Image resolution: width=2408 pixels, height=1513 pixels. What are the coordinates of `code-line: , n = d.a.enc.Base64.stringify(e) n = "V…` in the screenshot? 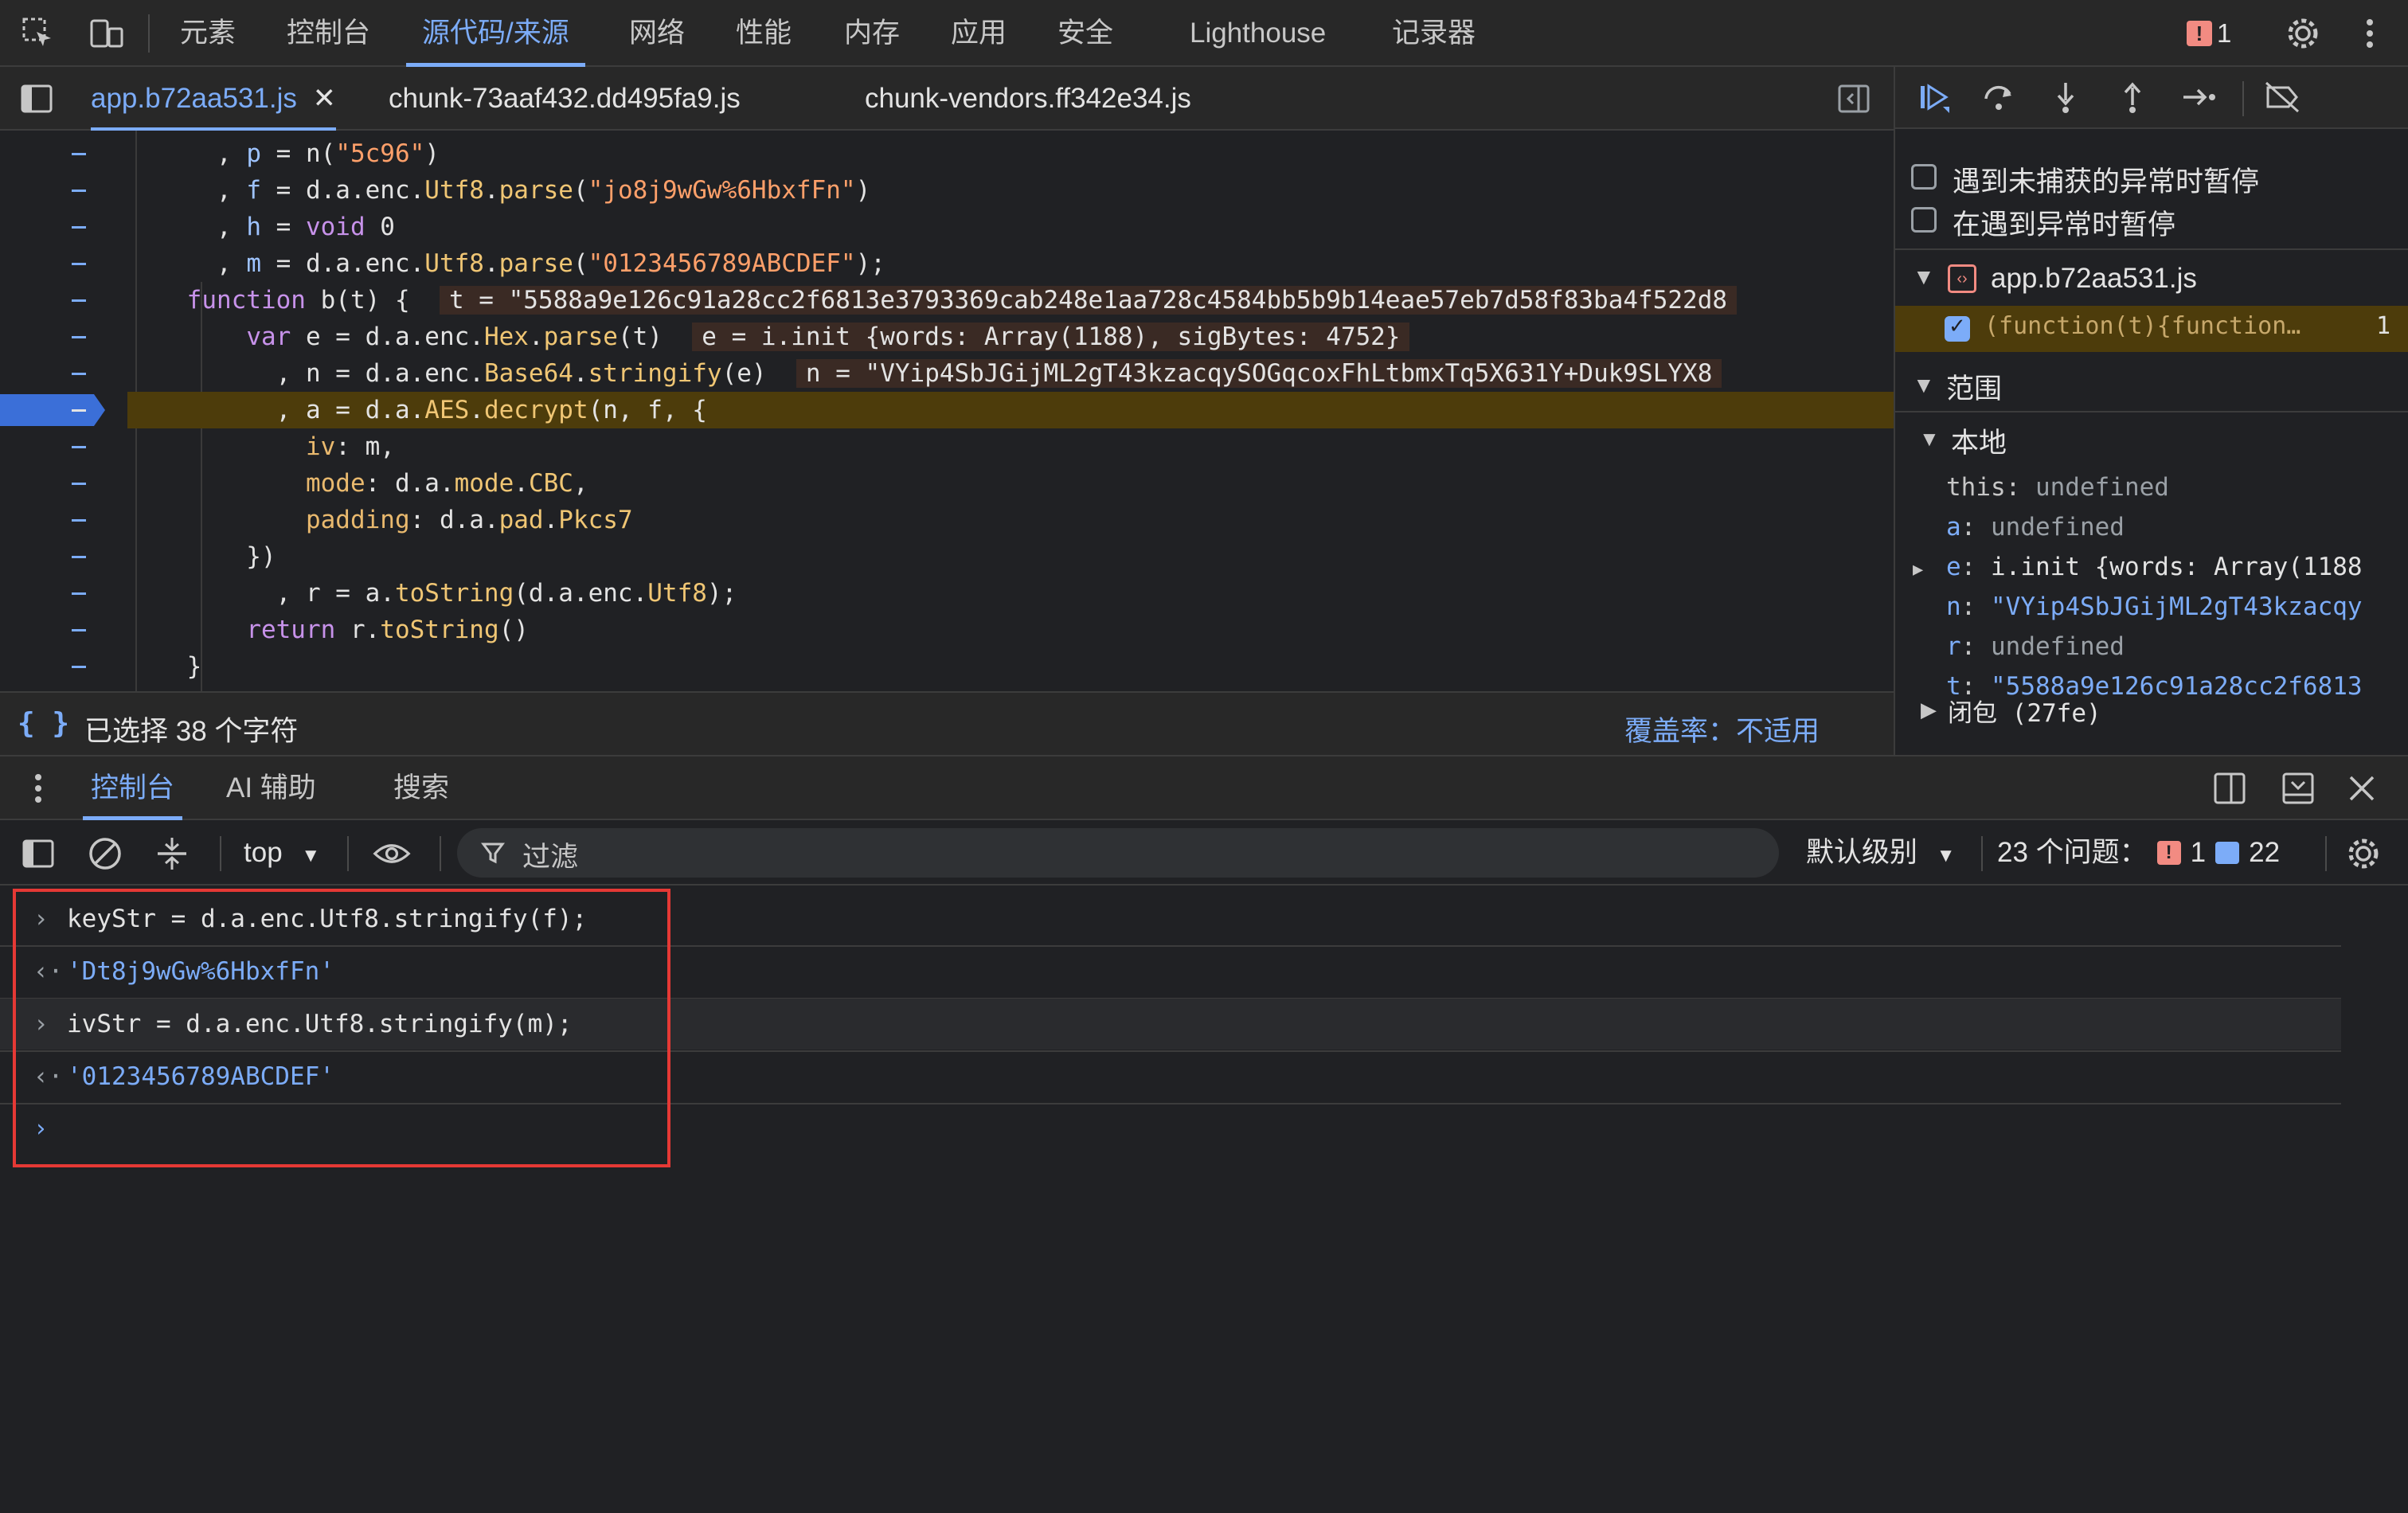 It's located at (1010, 374).